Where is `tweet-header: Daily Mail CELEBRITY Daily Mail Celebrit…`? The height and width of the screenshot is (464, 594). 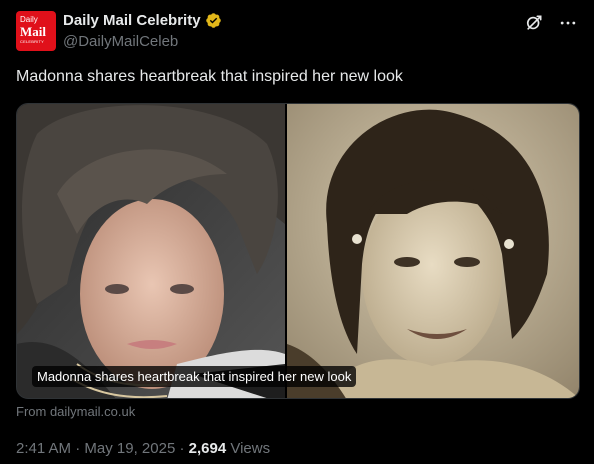
tweet-header: Daily Mail CELEBRITY Daily Mail Celebrit… is located at coordinates (297, 32).